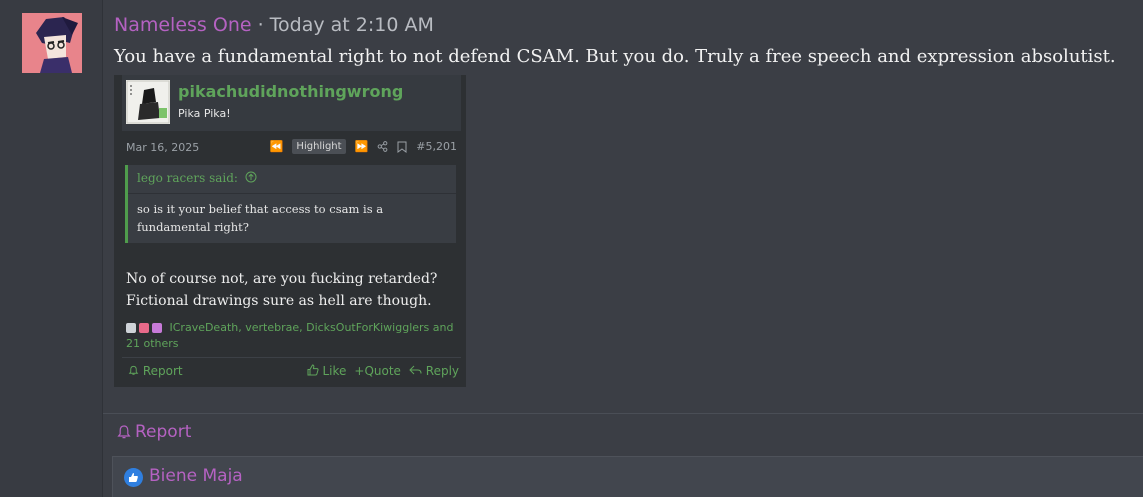 The image size is (1143, 497). I want to click on embedded-post-header: pikachudidnothingwrong Pika Pika!, so click(291, 103).